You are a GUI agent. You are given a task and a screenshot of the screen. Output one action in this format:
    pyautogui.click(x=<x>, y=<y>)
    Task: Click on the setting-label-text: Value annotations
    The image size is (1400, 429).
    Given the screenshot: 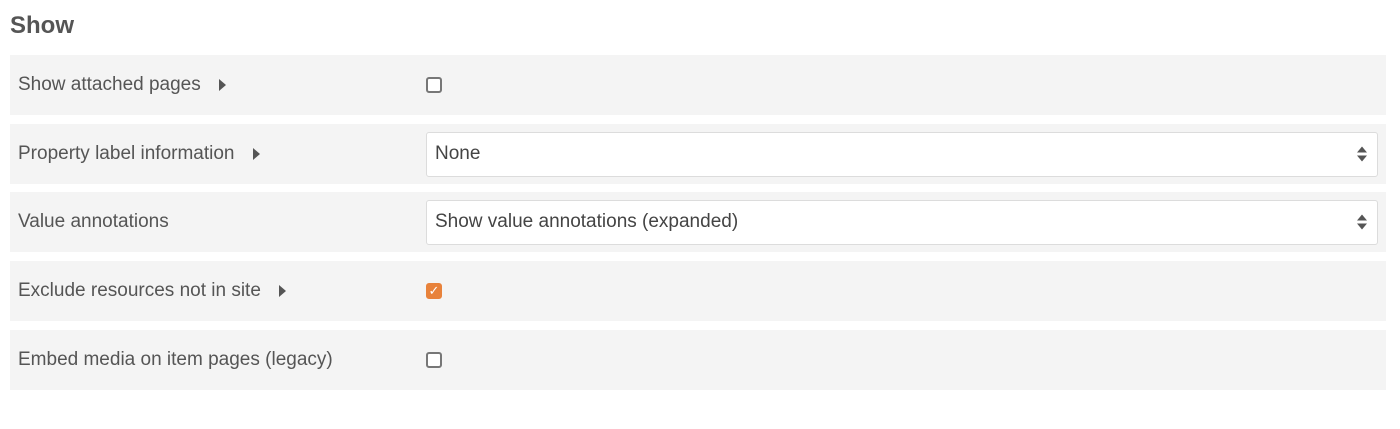 What is the action you would take?
    pyautogui.click(x=93, y=221)
    